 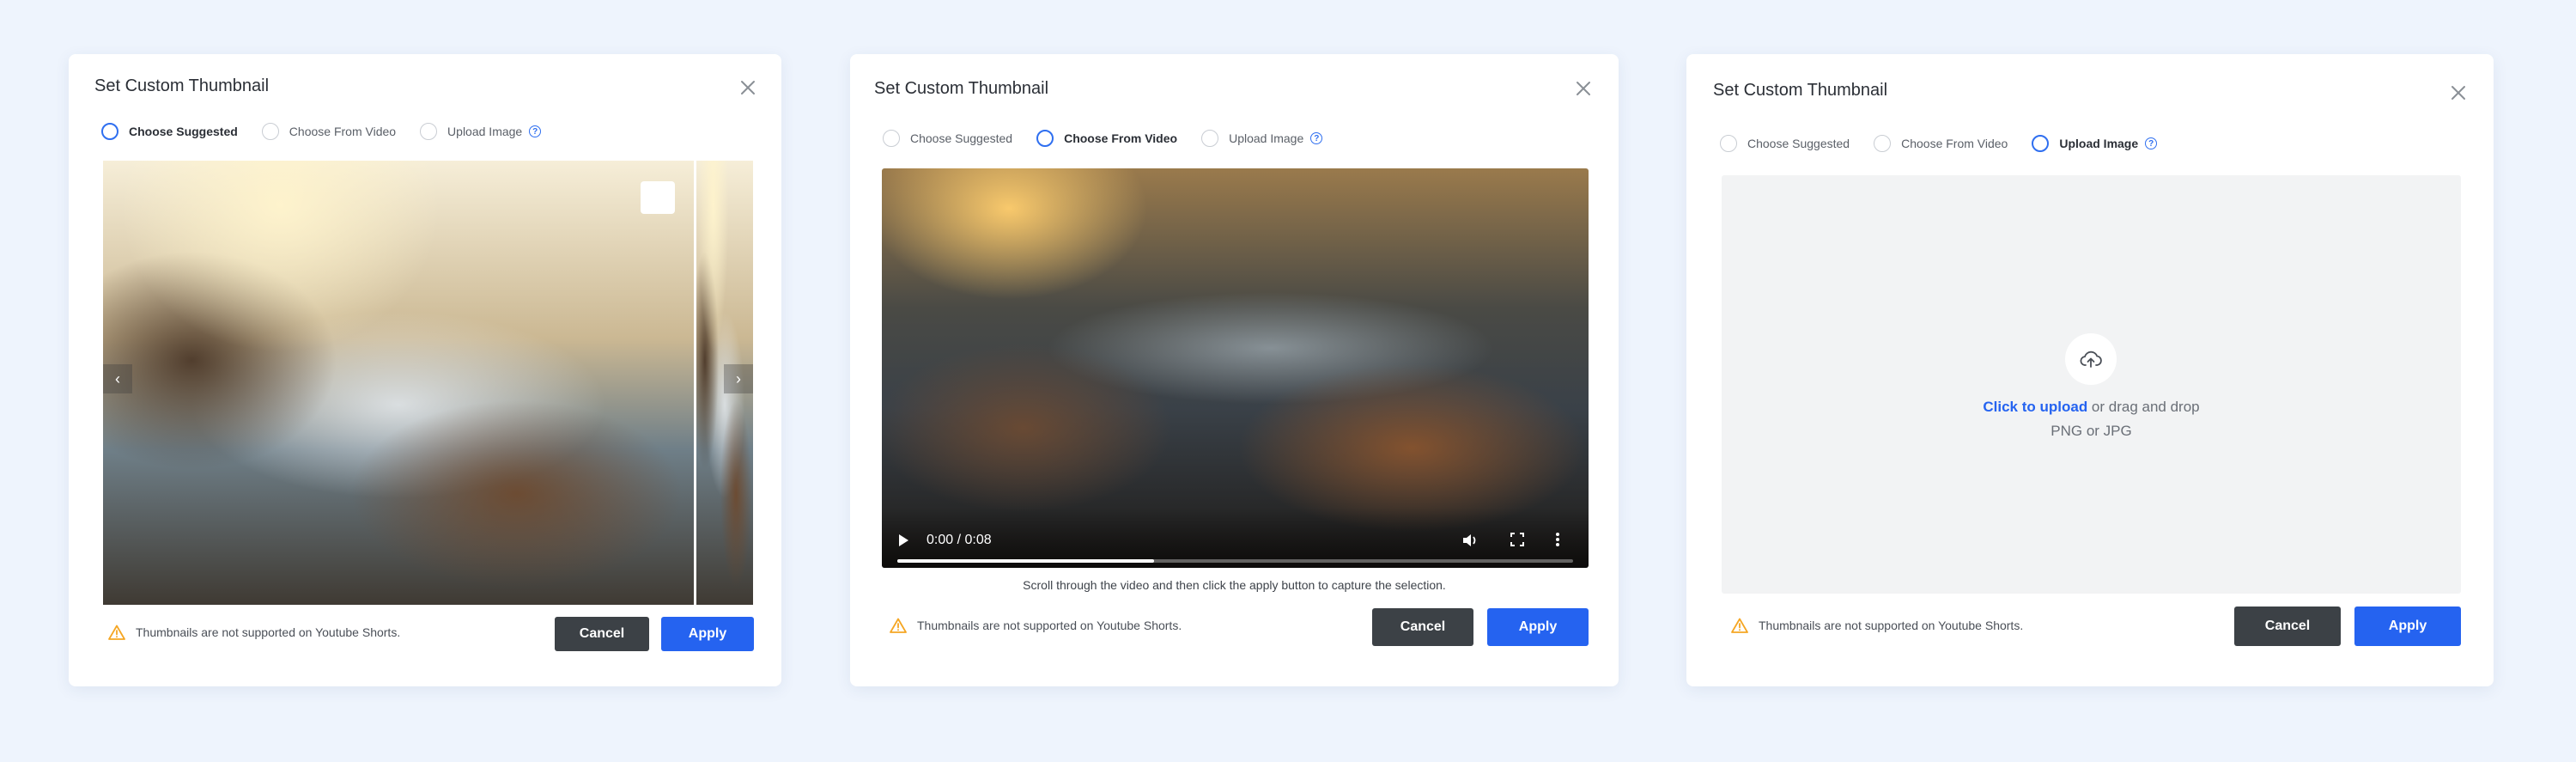 I want to click on thumbnail-select-checkbox, so click(x=658, y=197).